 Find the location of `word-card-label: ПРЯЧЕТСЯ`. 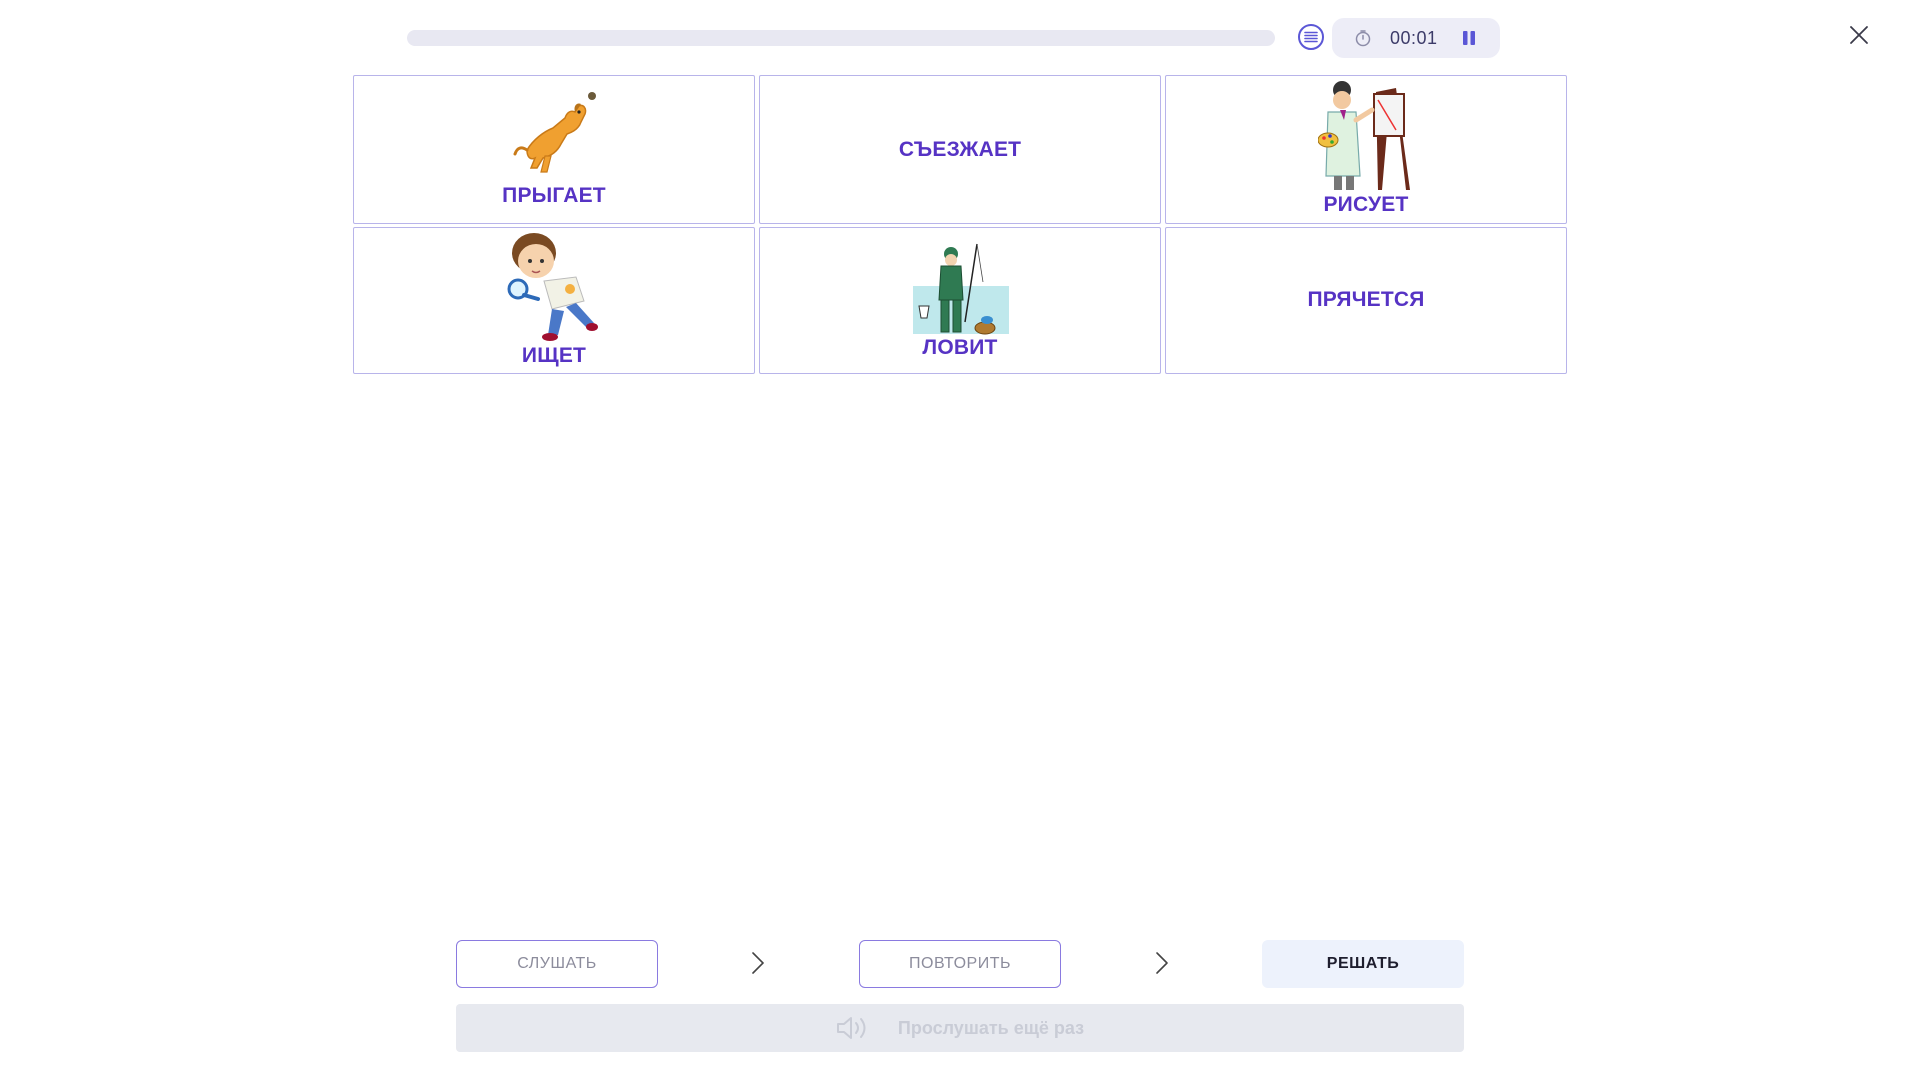

word-card-label: ПРЯЧЕТСЯ is located at coordinates (1366, 299).